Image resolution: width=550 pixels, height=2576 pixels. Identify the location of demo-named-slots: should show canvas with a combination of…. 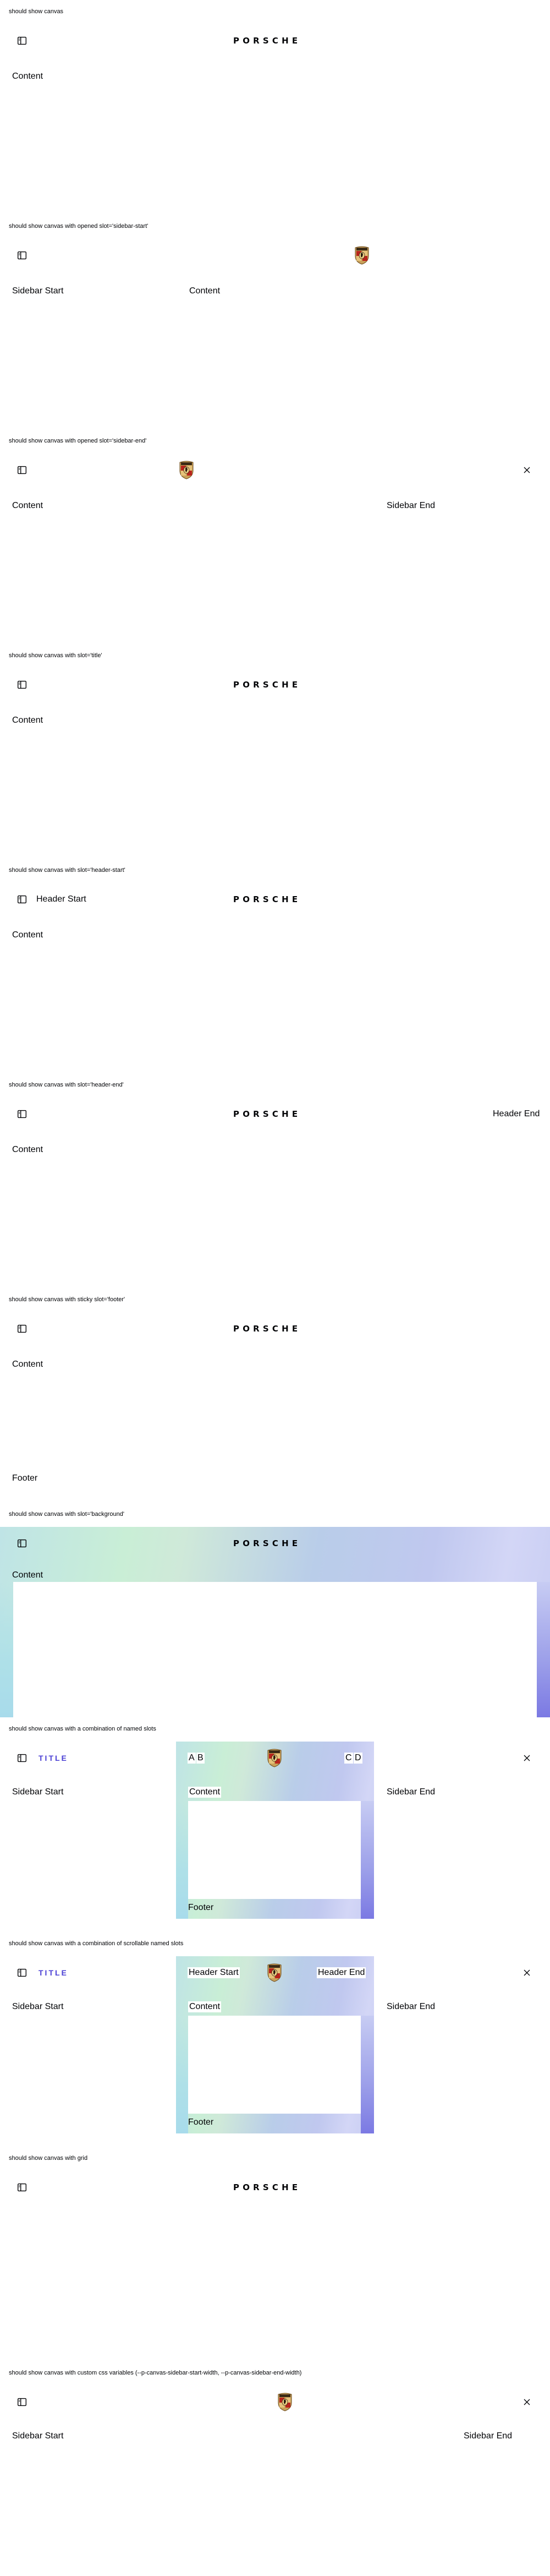
(275, 1825).